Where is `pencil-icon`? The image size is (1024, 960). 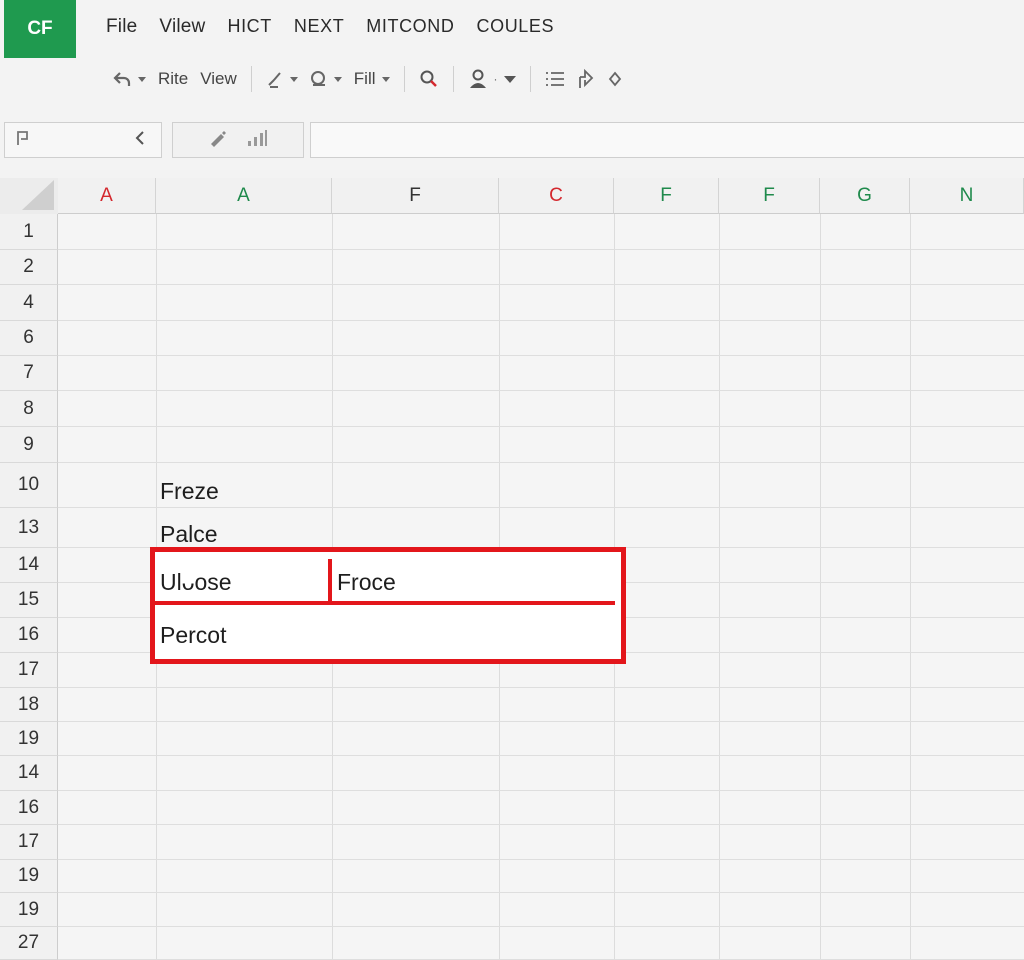
pencil-icon is located at coordinates (218, 140).